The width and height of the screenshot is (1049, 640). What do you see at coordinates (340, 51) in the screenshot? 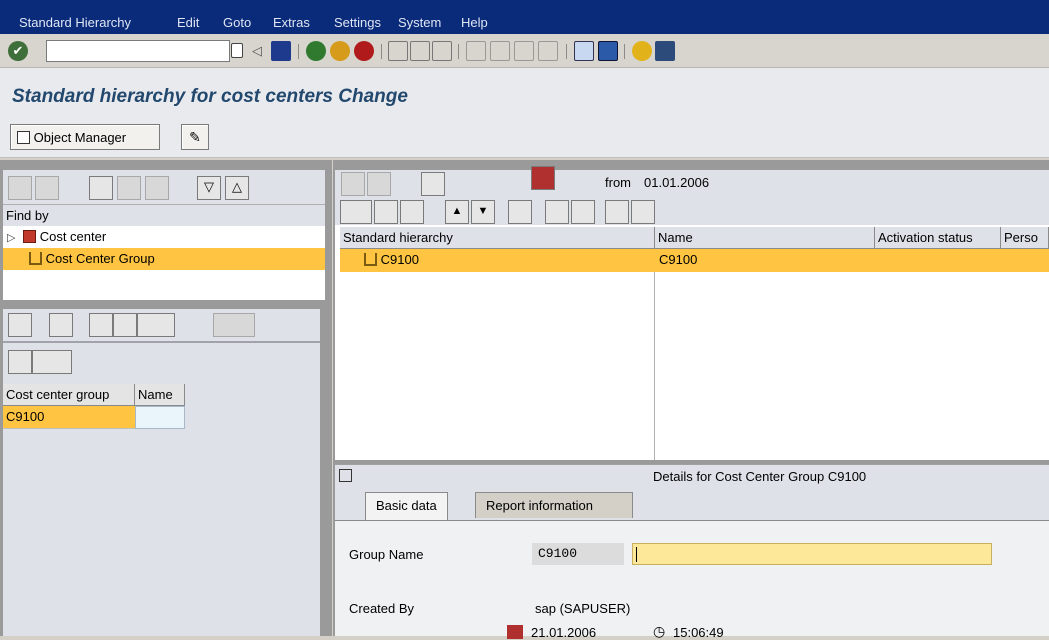
I see `exit-icon` at bounding box center [340, 51].